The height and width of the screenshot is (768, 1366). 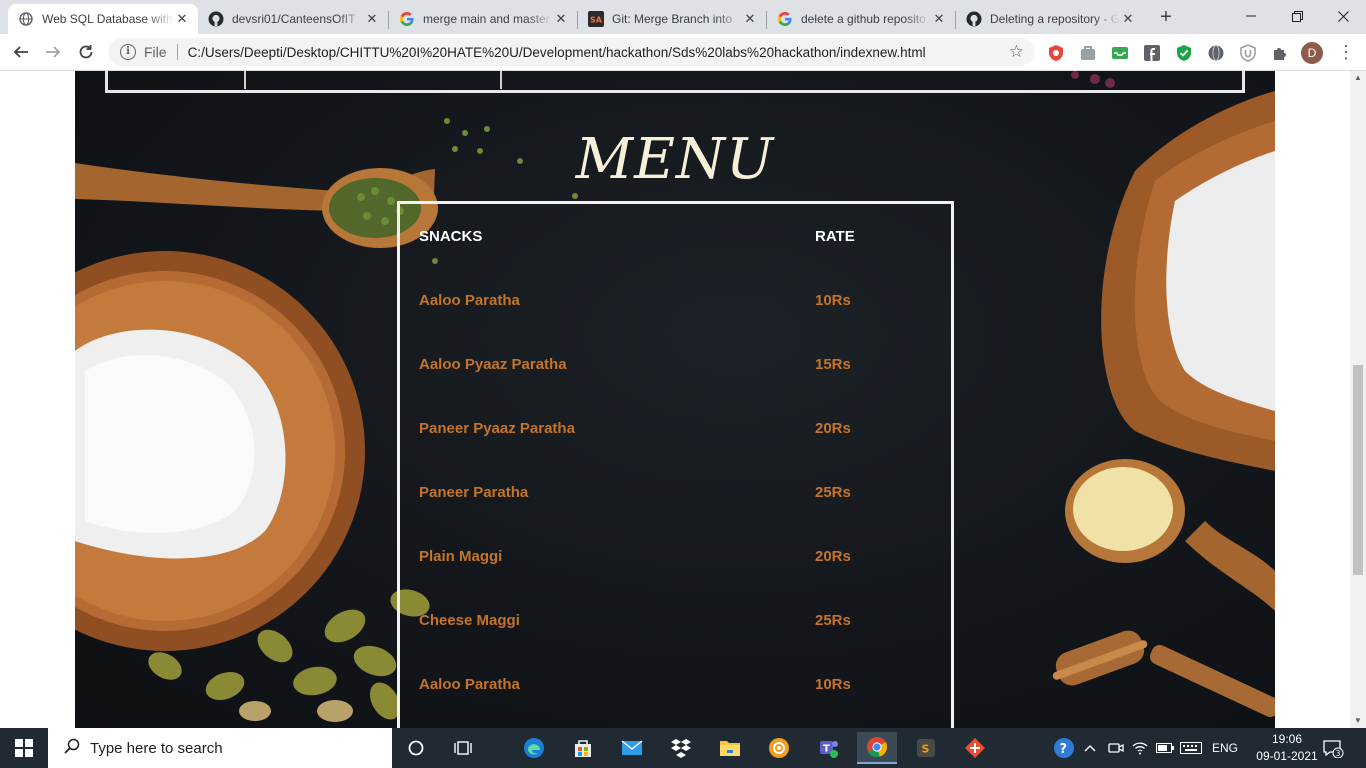 I want to click on search-placeholder: Type here to search, so click(x=156, y=748).